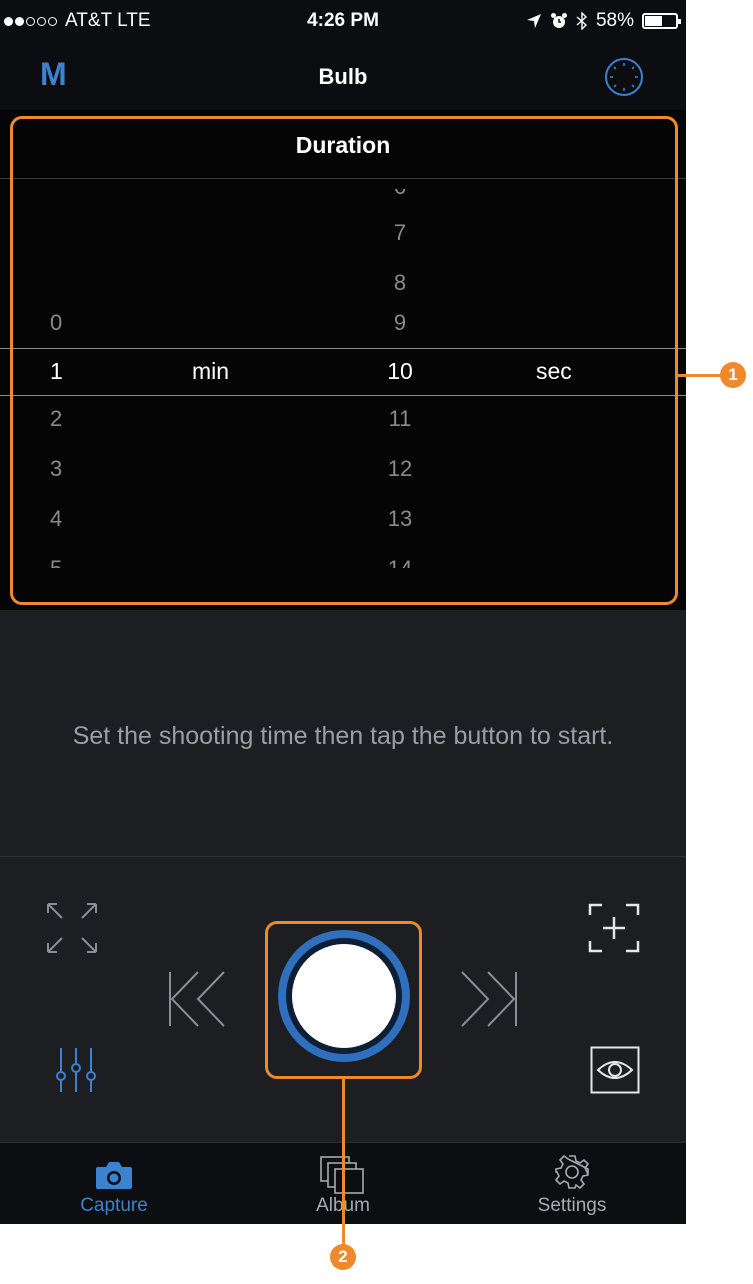  Describe the element at coordinates (558, 20) in the screenshot. I see `alarm-icon` at that location.